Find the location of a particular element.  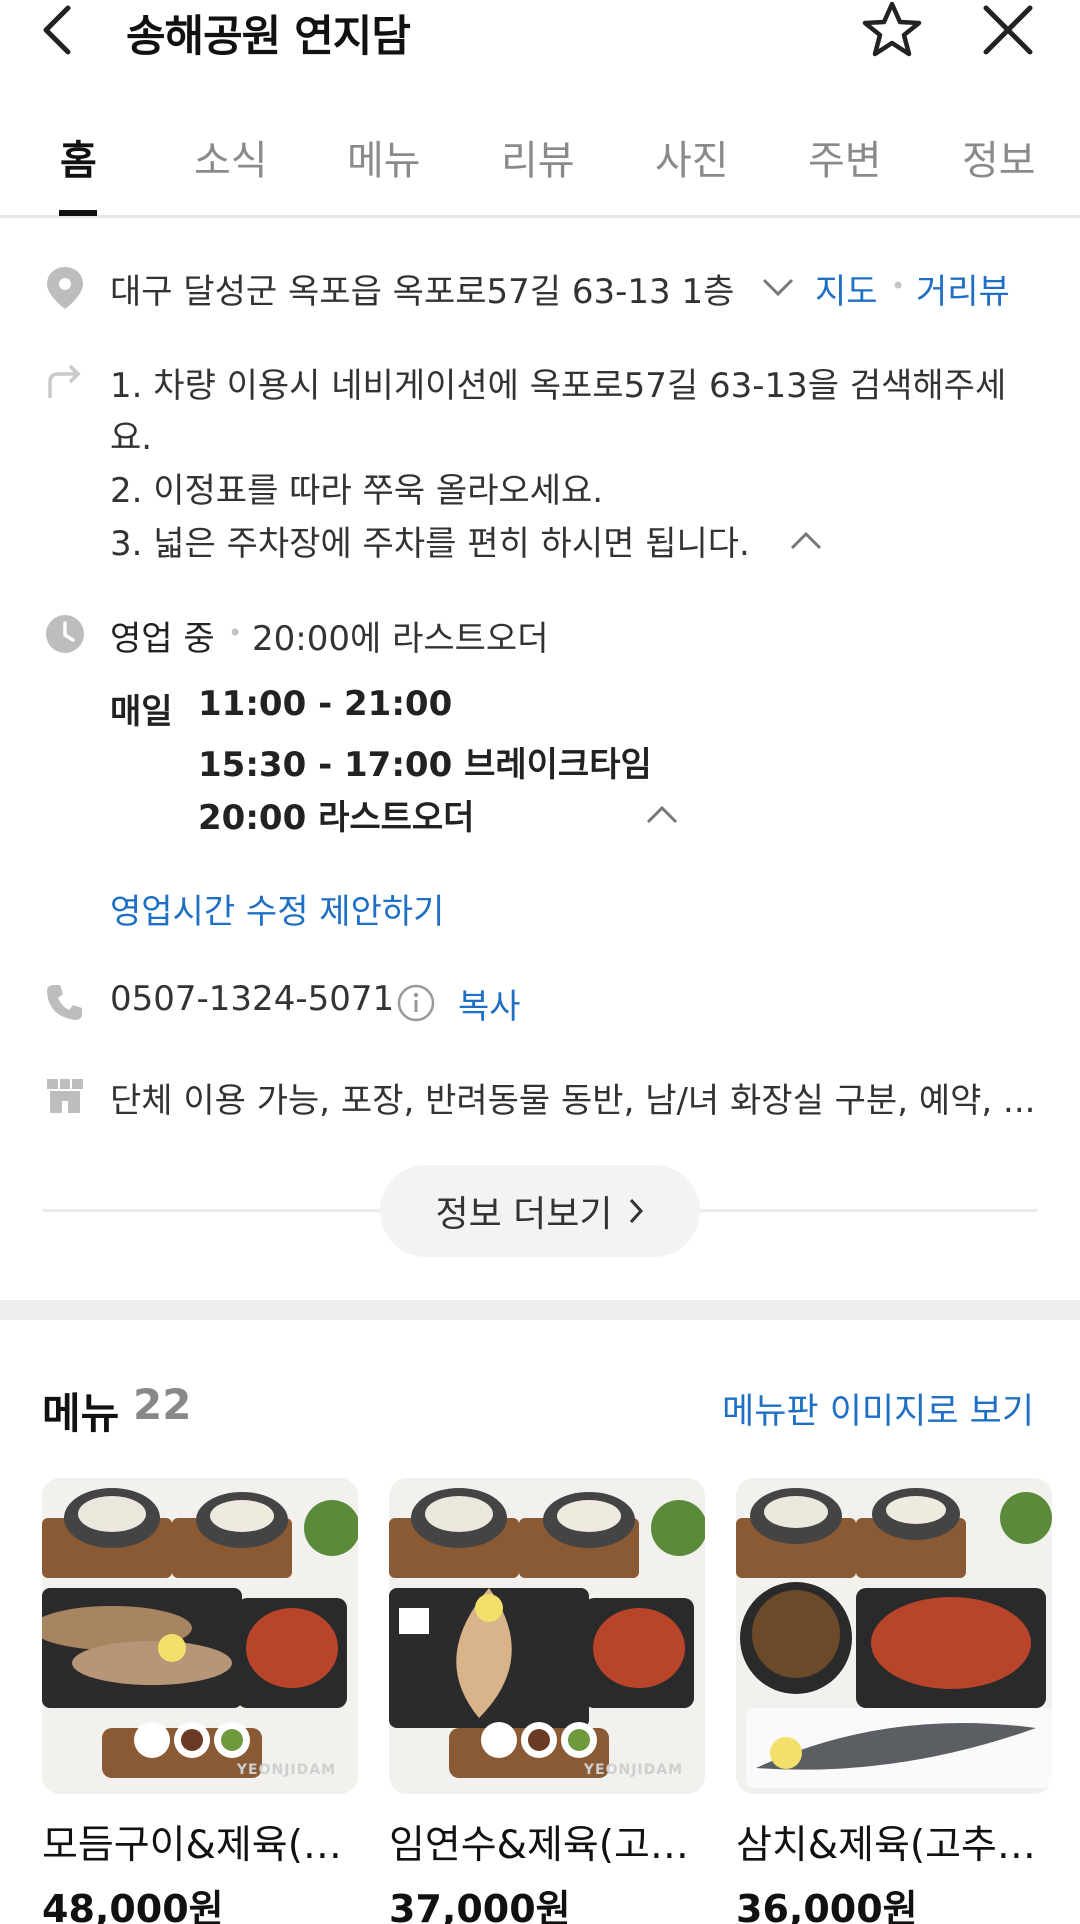

menu-item-price: 36,000원 is located at coordinates (827, 1905).